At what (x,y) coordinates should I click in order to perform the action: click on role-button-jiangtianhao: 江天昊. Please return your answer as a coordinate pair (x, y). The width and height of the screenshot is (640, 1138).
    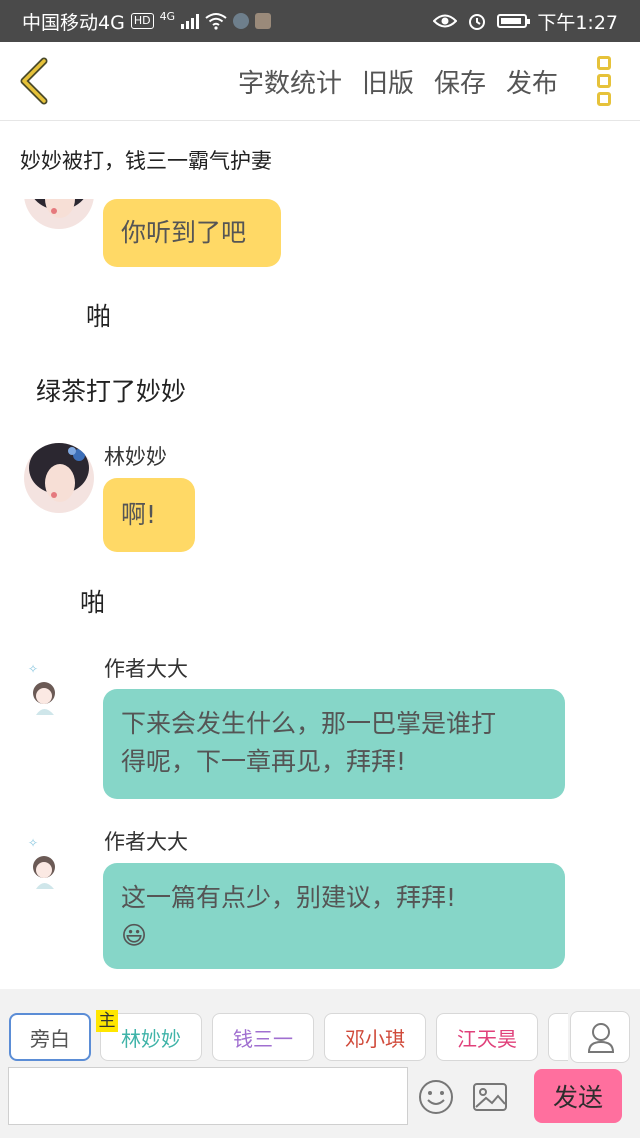
    Looking at the image, I should click on (487, 1037).